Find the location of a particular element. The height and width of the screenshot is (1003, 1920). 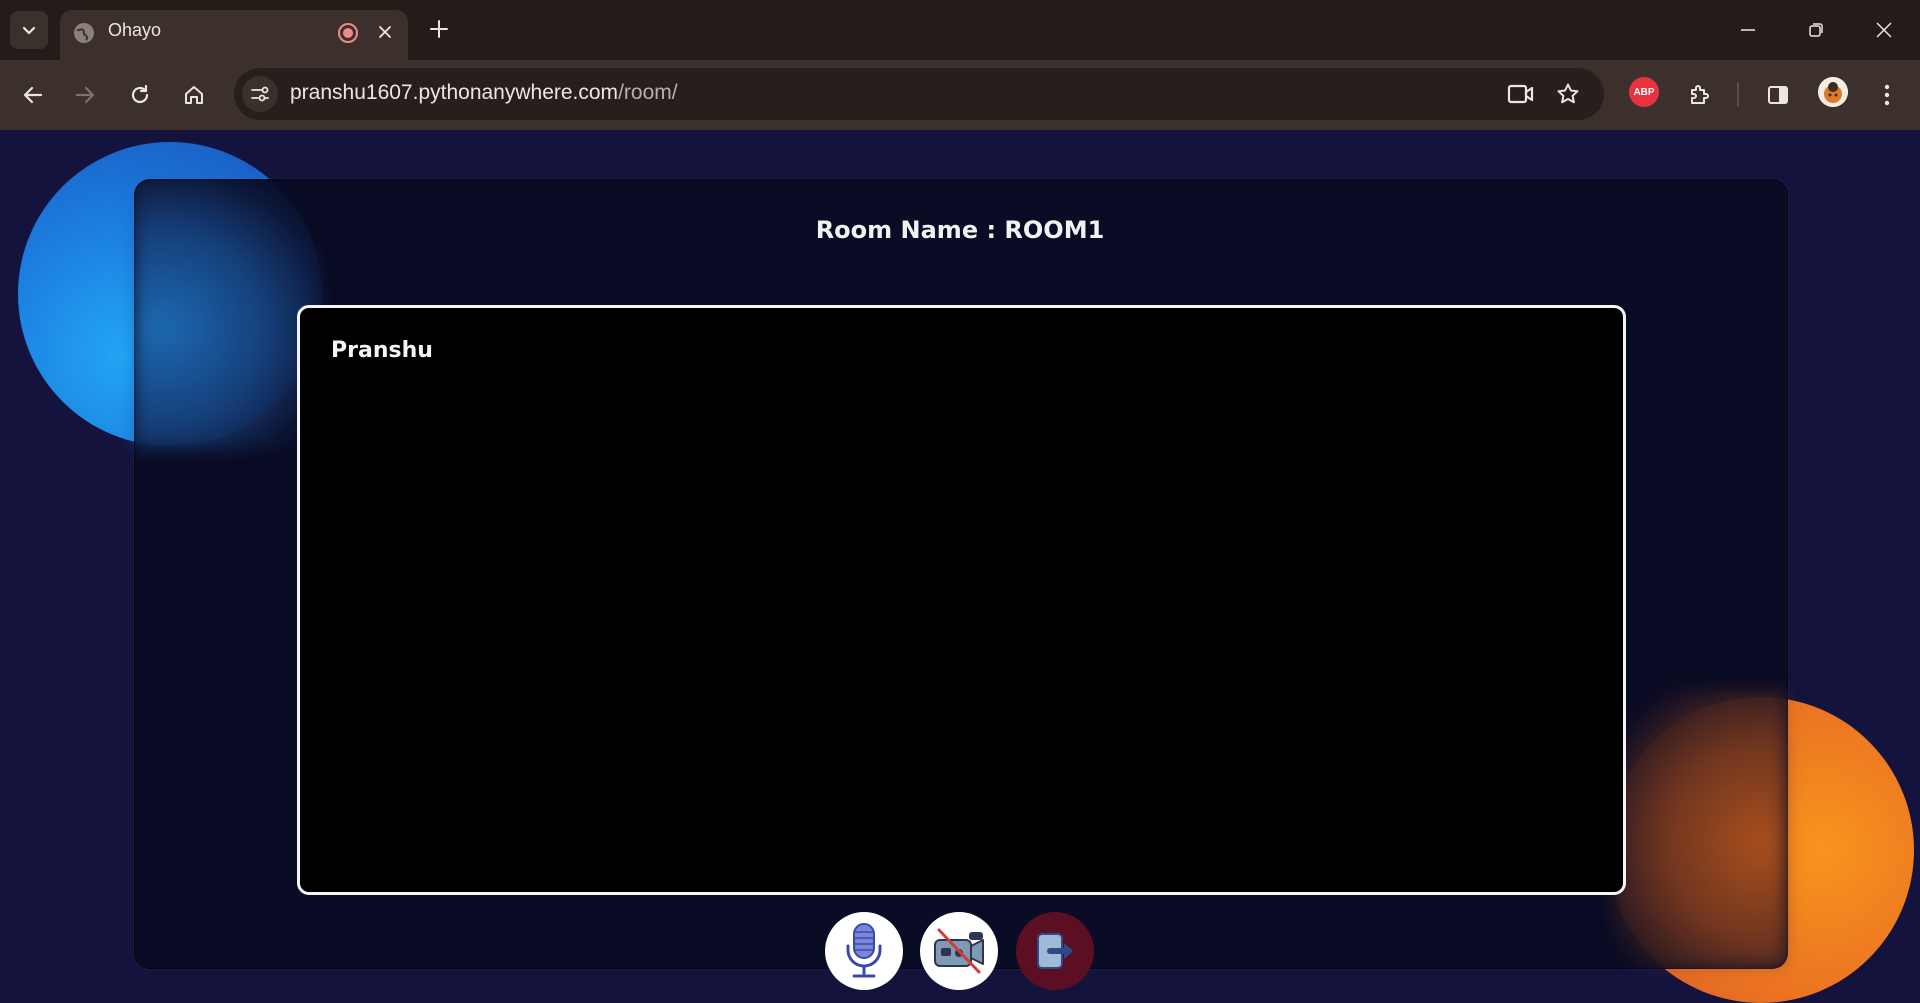

room-label: Room Name : is located at coordinates (910, 230).